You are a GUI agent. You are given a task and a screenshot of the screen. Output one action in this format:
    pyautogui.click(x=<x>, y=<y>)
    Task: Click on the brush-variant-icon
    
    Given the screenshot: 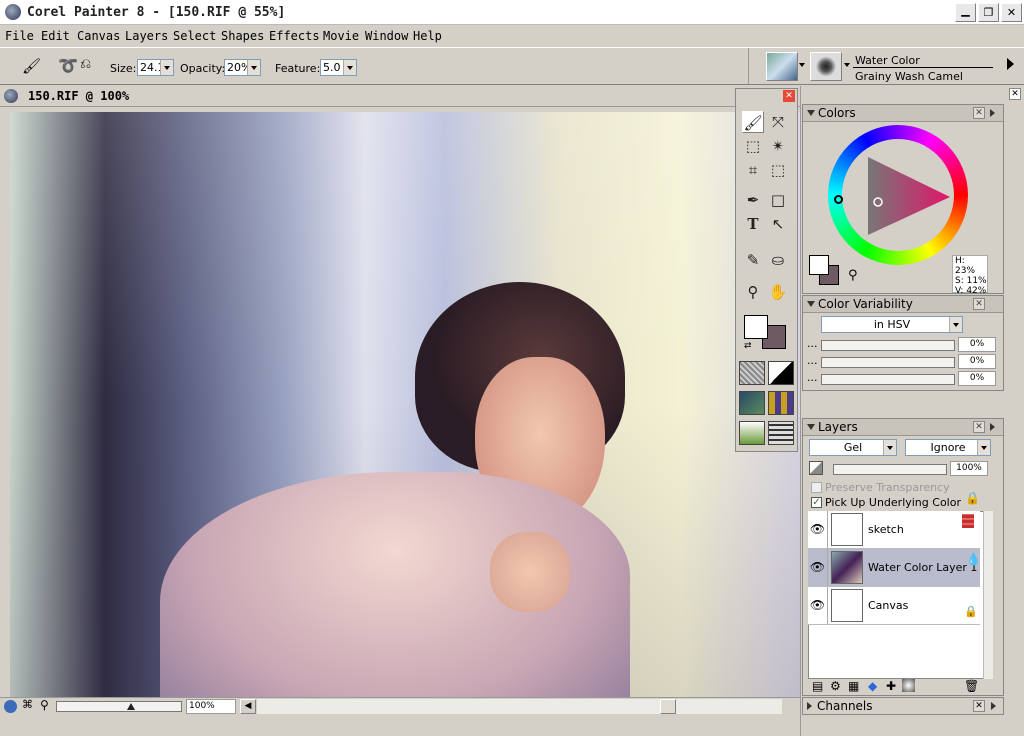 What is the action you would take?
    pyautogui.click(x=826, y=66)
    